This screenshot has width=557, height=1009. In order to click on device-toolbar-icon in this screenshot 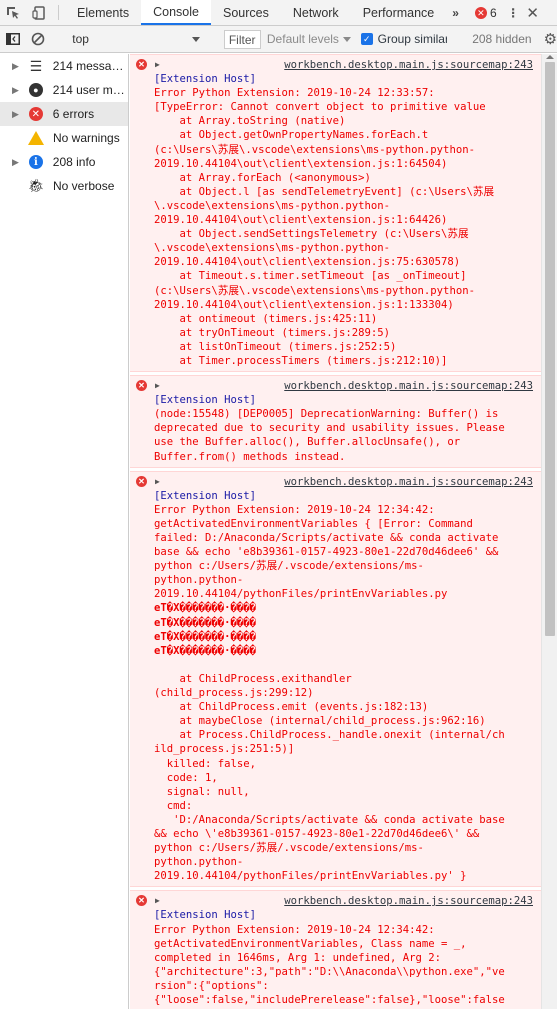, I will do `click(39, 13)`.